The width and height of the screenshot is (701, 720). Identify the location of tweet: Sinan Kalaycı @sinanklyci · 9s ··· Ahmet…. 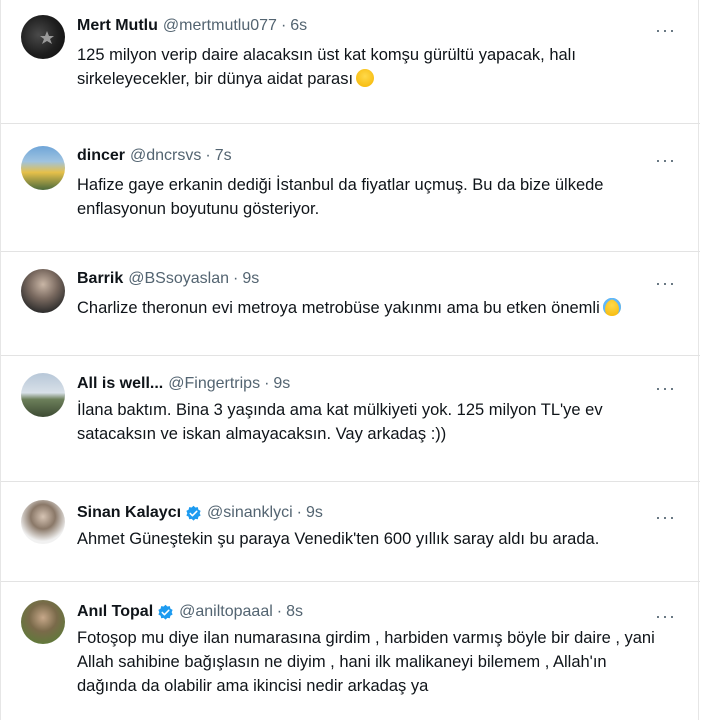
(350, 532).